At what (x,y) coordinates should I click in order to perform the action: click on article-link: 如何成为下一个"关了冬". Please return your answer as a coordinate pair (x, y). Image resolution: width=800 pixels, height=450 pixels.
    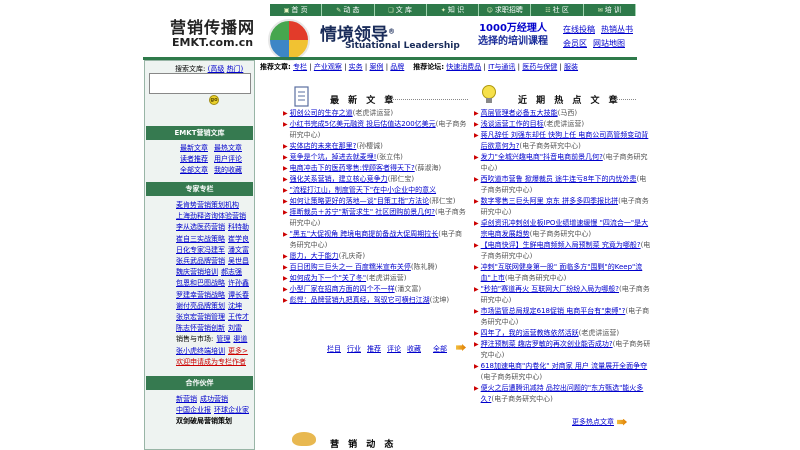
    Looking at the image, I should click on (328, 278).